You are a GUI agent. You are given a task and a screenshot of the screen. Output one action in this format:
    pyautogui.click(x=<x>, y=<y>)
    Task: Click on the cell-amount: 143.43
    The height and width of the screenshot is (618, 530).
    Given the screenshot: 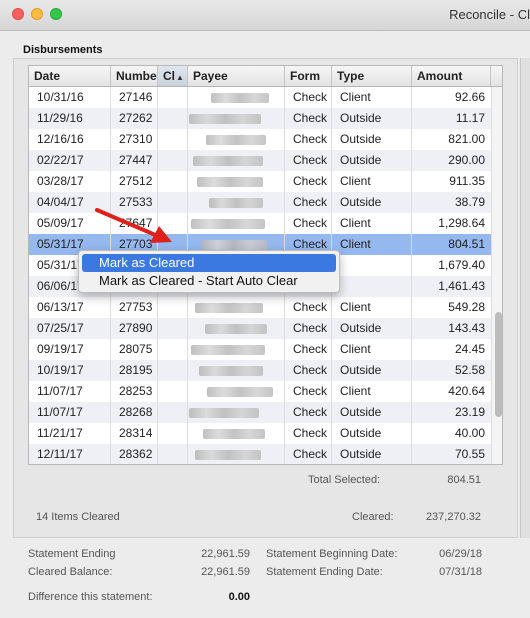 What is the action you would take?
    pyautogui.click(x=466, y=328)
    